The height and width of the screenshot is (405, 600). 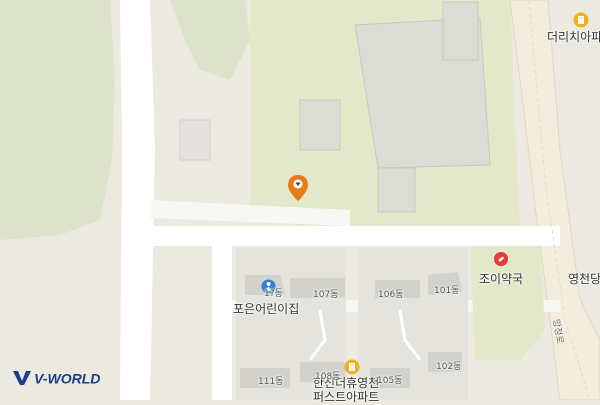 What do you see at coordinates (584, 278) in the screenshot?
I see `place-label: 영천당` at bounding box center [584, 278].